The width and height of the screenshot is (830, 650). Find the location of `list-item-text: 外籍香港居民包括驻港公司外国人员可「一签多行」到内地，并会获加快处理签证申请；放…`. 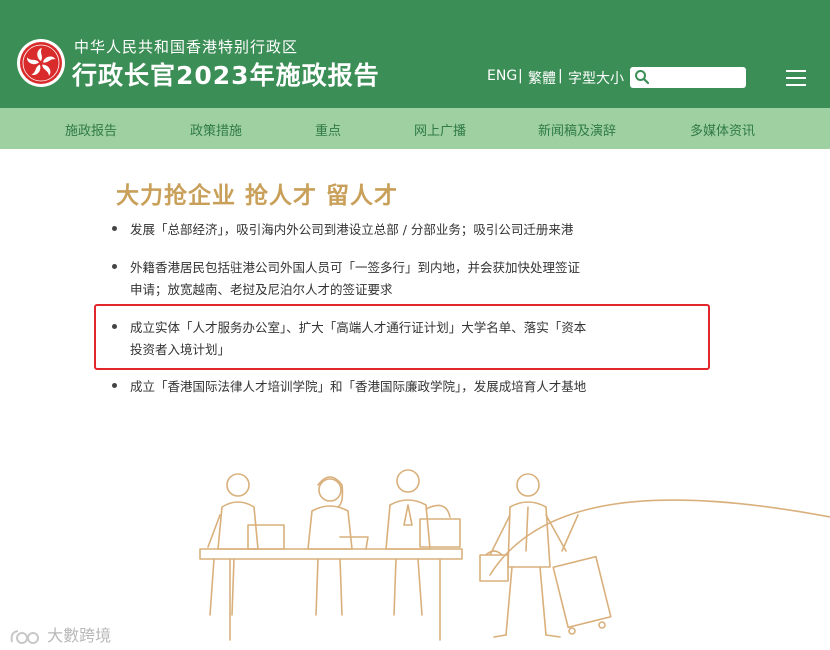

list-item-text: 外籍香港居民包括驻港公司外国人员可「一签多行」到内地，并会获加快处理签证申请；放… is located at coordinates (355, 278).